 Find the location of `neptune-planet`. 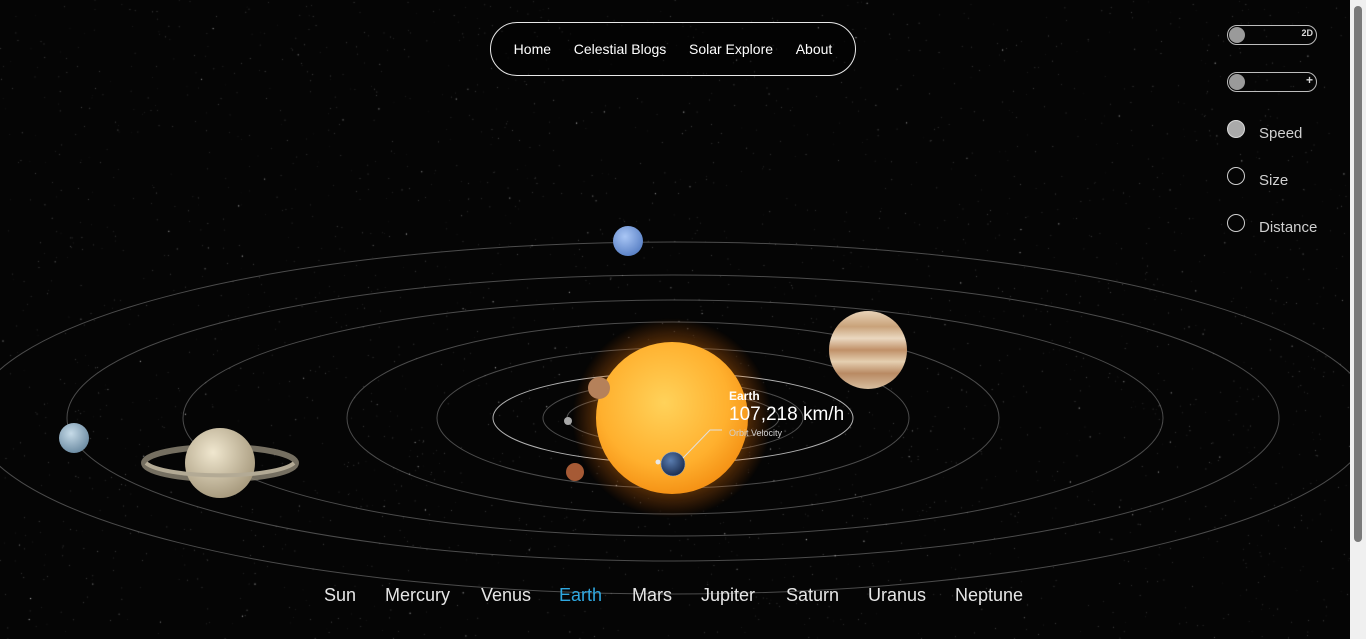

neptune-planet is located at coordinates (628, 241).